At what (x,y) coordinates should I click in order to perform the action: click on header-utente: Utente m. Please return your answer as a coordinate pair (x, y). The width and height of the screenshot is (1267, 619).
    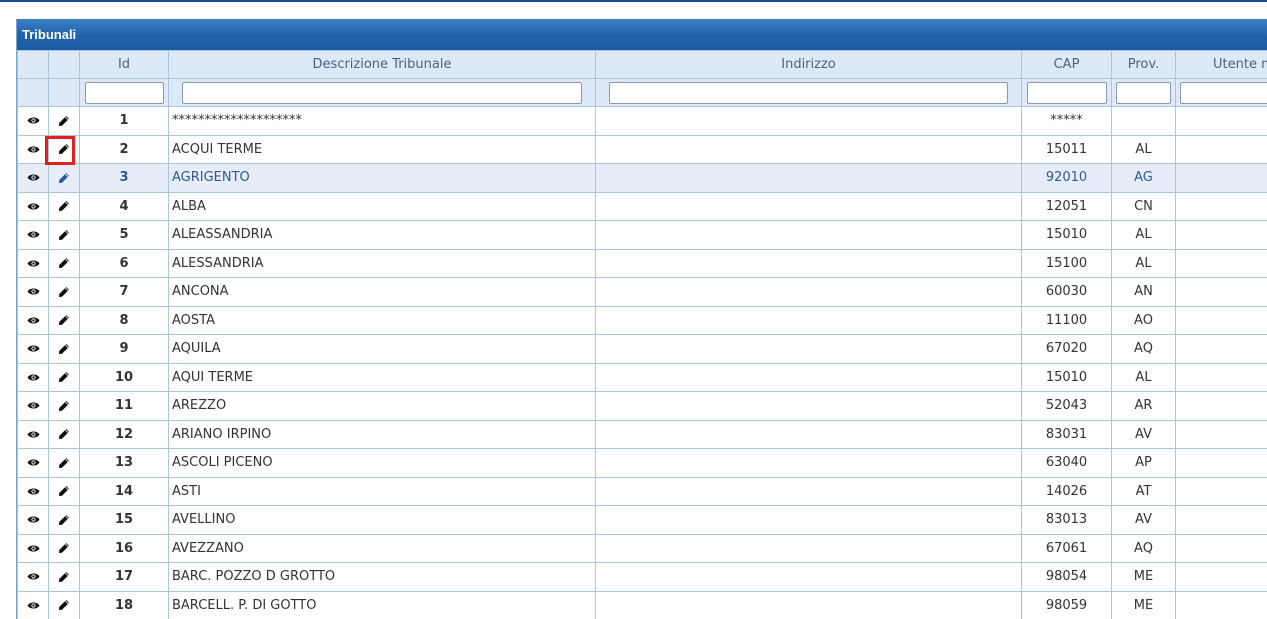
    Looking at the image, I should click on (1221, 65).